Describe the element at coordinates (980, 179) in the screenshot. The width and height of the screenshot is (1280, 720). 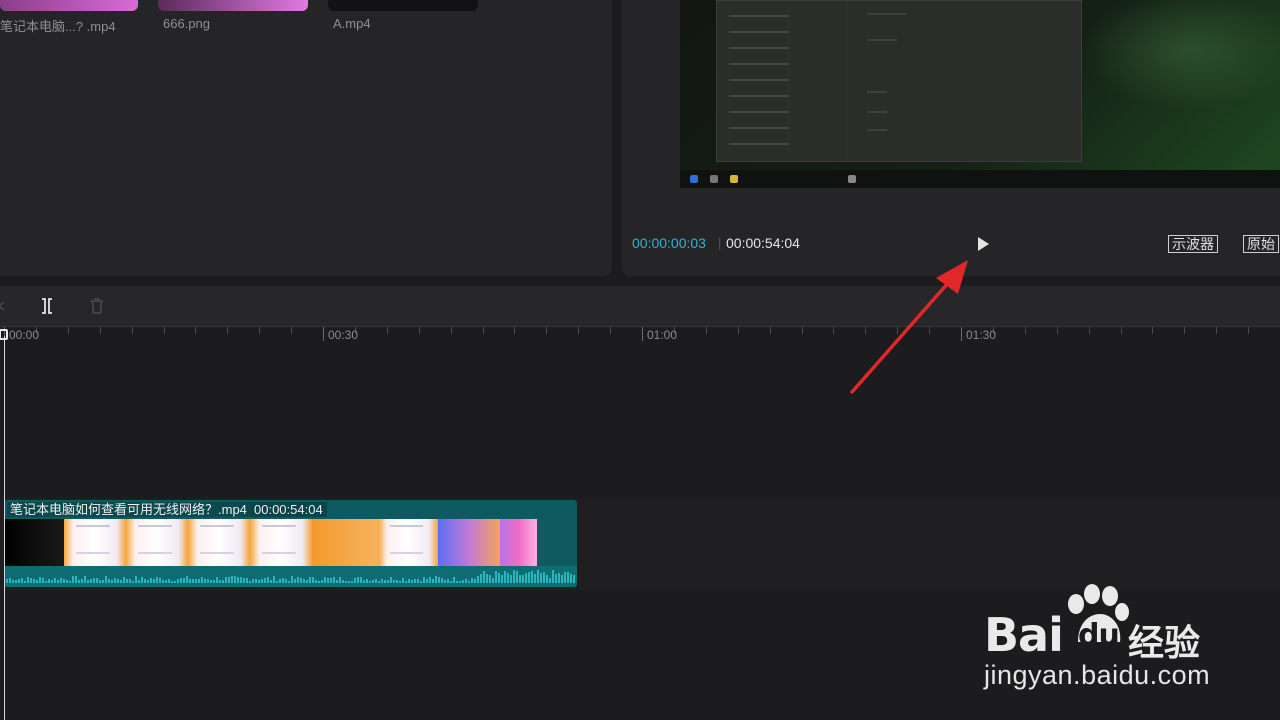
I see `preview-taskbar` at that location.